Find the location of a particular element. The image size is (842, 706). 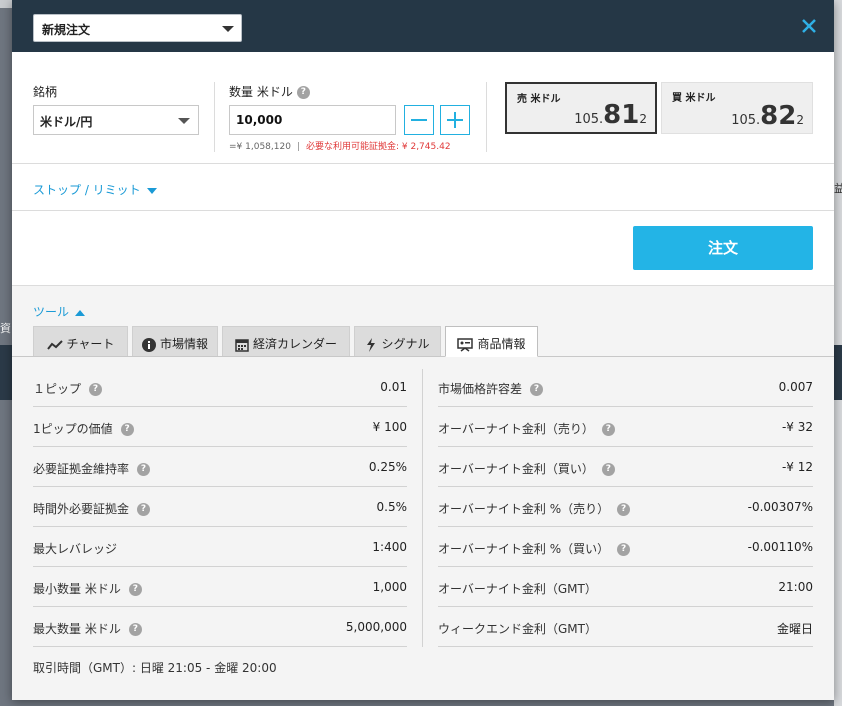

order-type-select: 新規注文 is located at coordinates (137, 28).